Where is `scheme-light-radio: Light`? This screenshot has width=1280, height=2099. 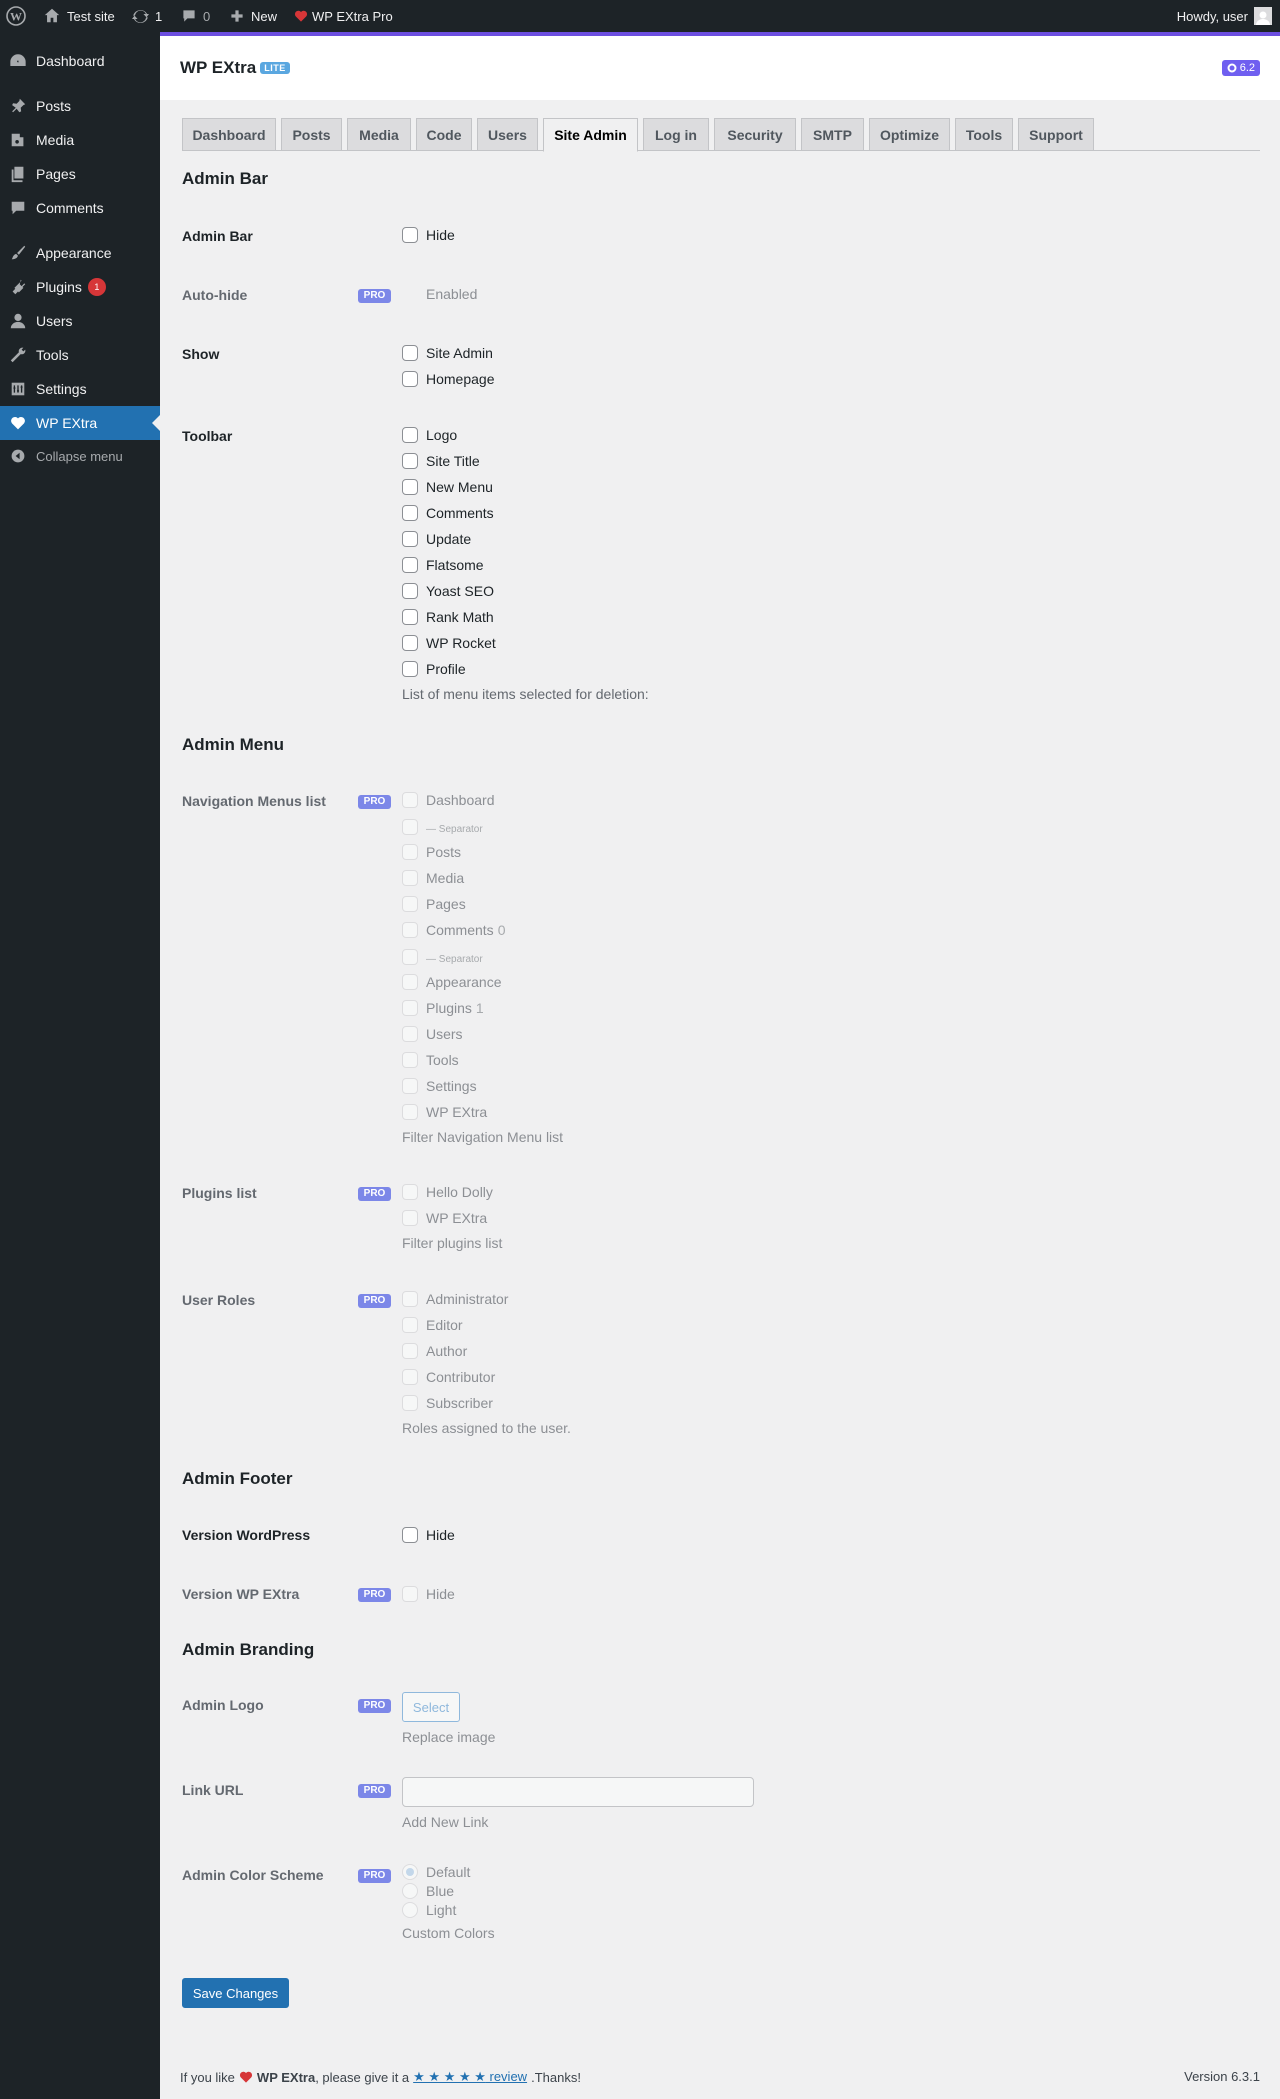
scheme-light-radio: Light is located at coordinates (429, 1910).